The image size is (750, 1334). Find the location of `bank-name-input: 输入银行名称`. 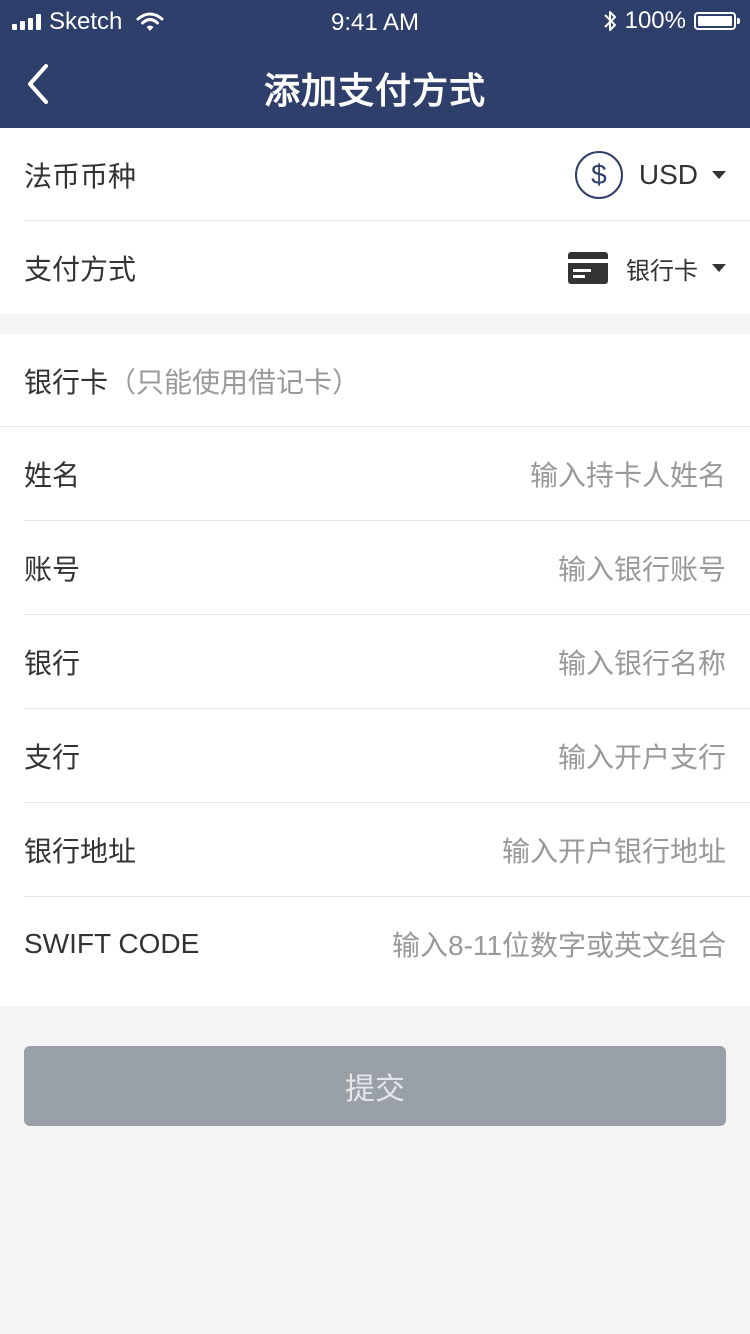

bank-name-input: 输入银行名称 is located at coordinates (642, 662).